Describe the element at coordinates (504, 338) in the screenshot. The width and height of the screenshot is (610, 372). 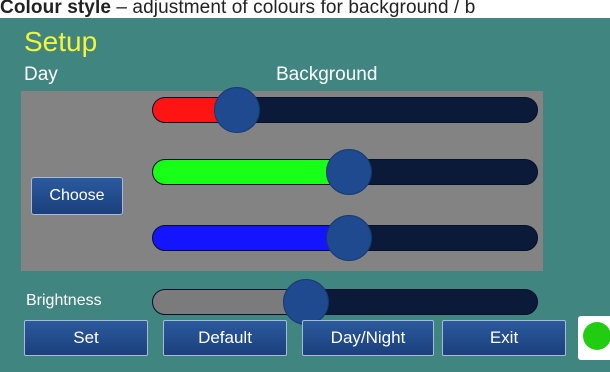
I see `exit-button: Exit` at that location.